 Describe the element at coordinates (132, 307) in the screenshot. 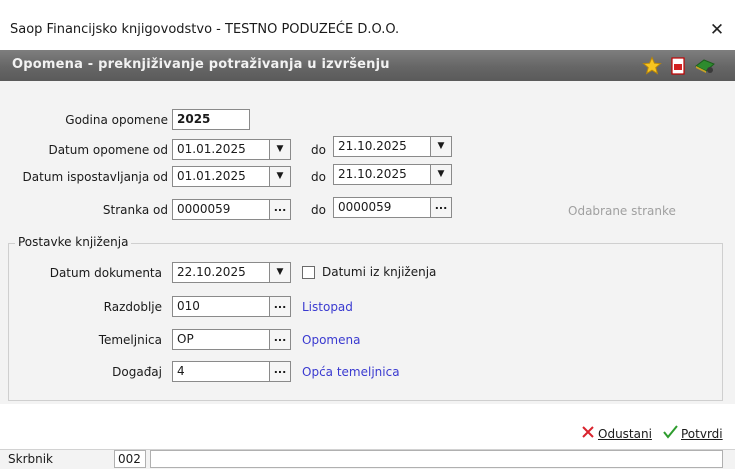

I see `razdoblje-label: Razdoblje` at that location.